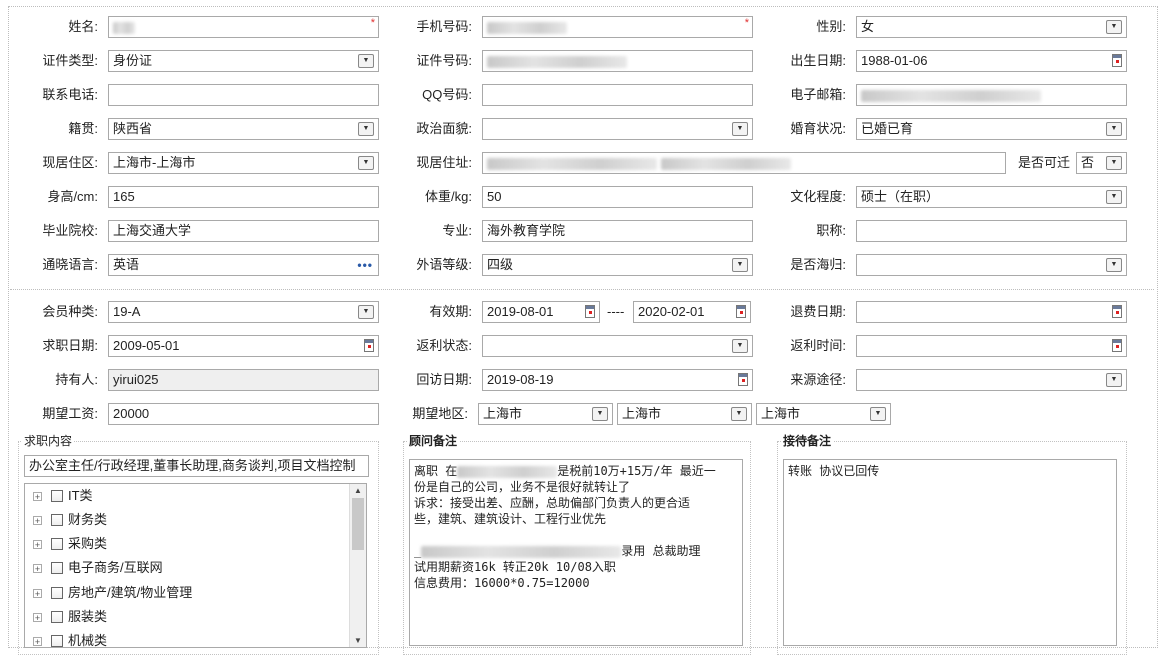 The height and width of the screenshot is (655, 1166). Describe the element at coordinates (617, 231) in the screenshot. I see `major-field: 海外教育学院` at that location.